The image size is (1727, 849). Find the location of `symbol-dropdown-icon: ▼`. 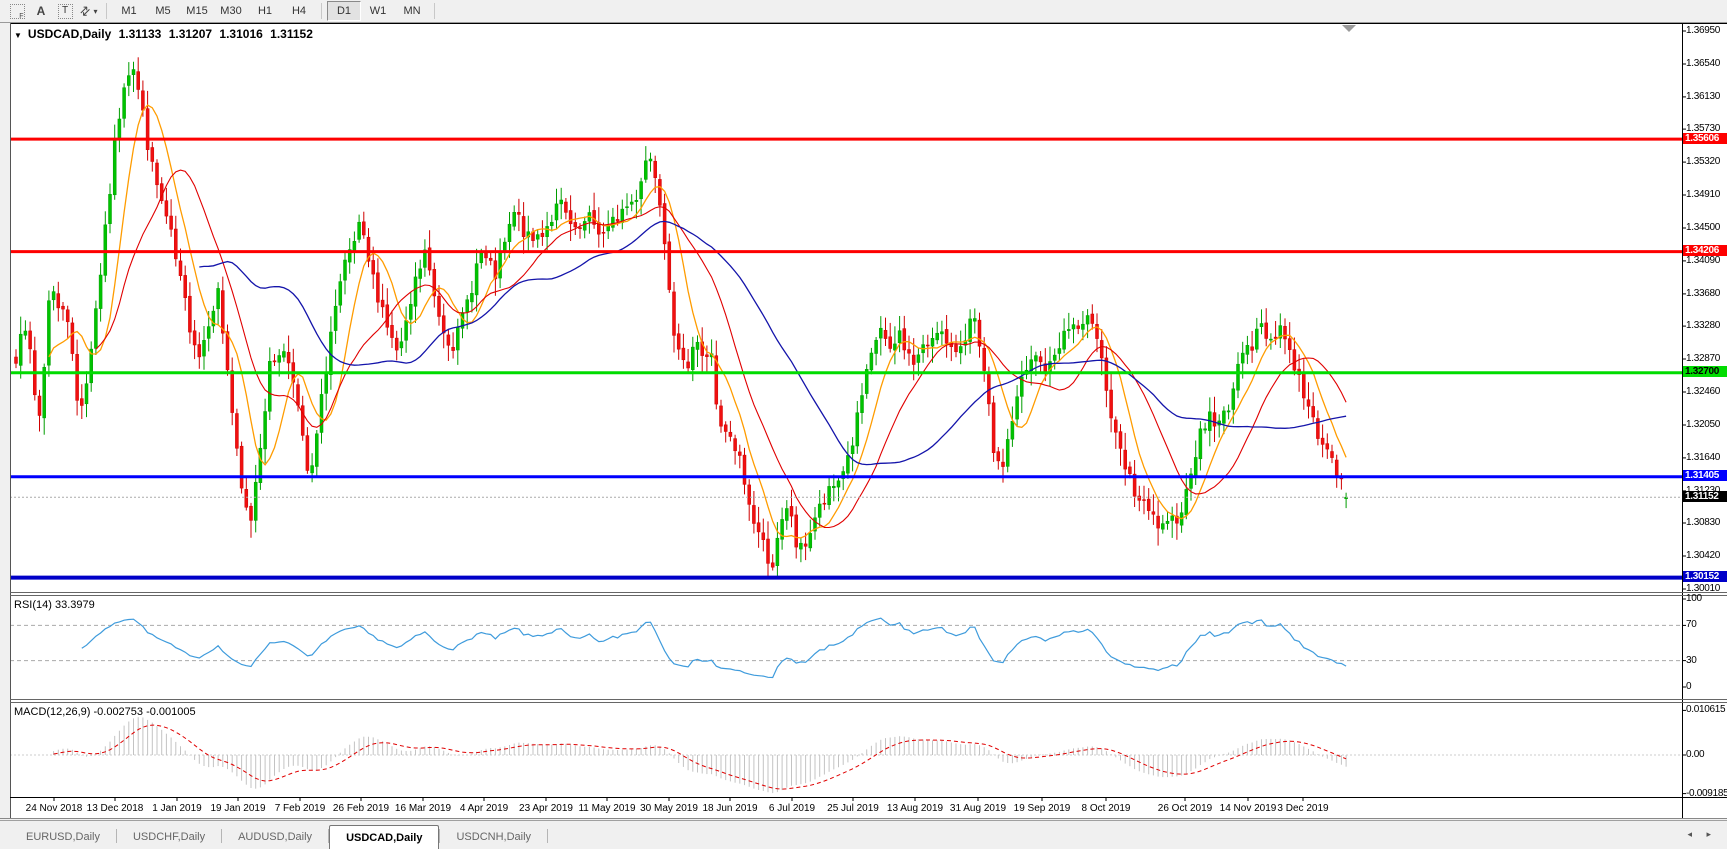

symbol-dropdown-icon: ▼ is located at coordinates (18, 35).